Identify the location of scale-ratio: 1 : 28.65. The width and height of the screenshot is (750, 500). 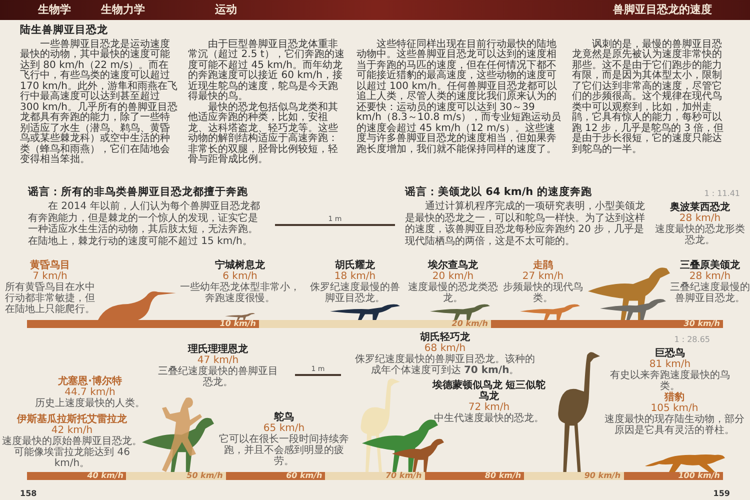
(692, 340).